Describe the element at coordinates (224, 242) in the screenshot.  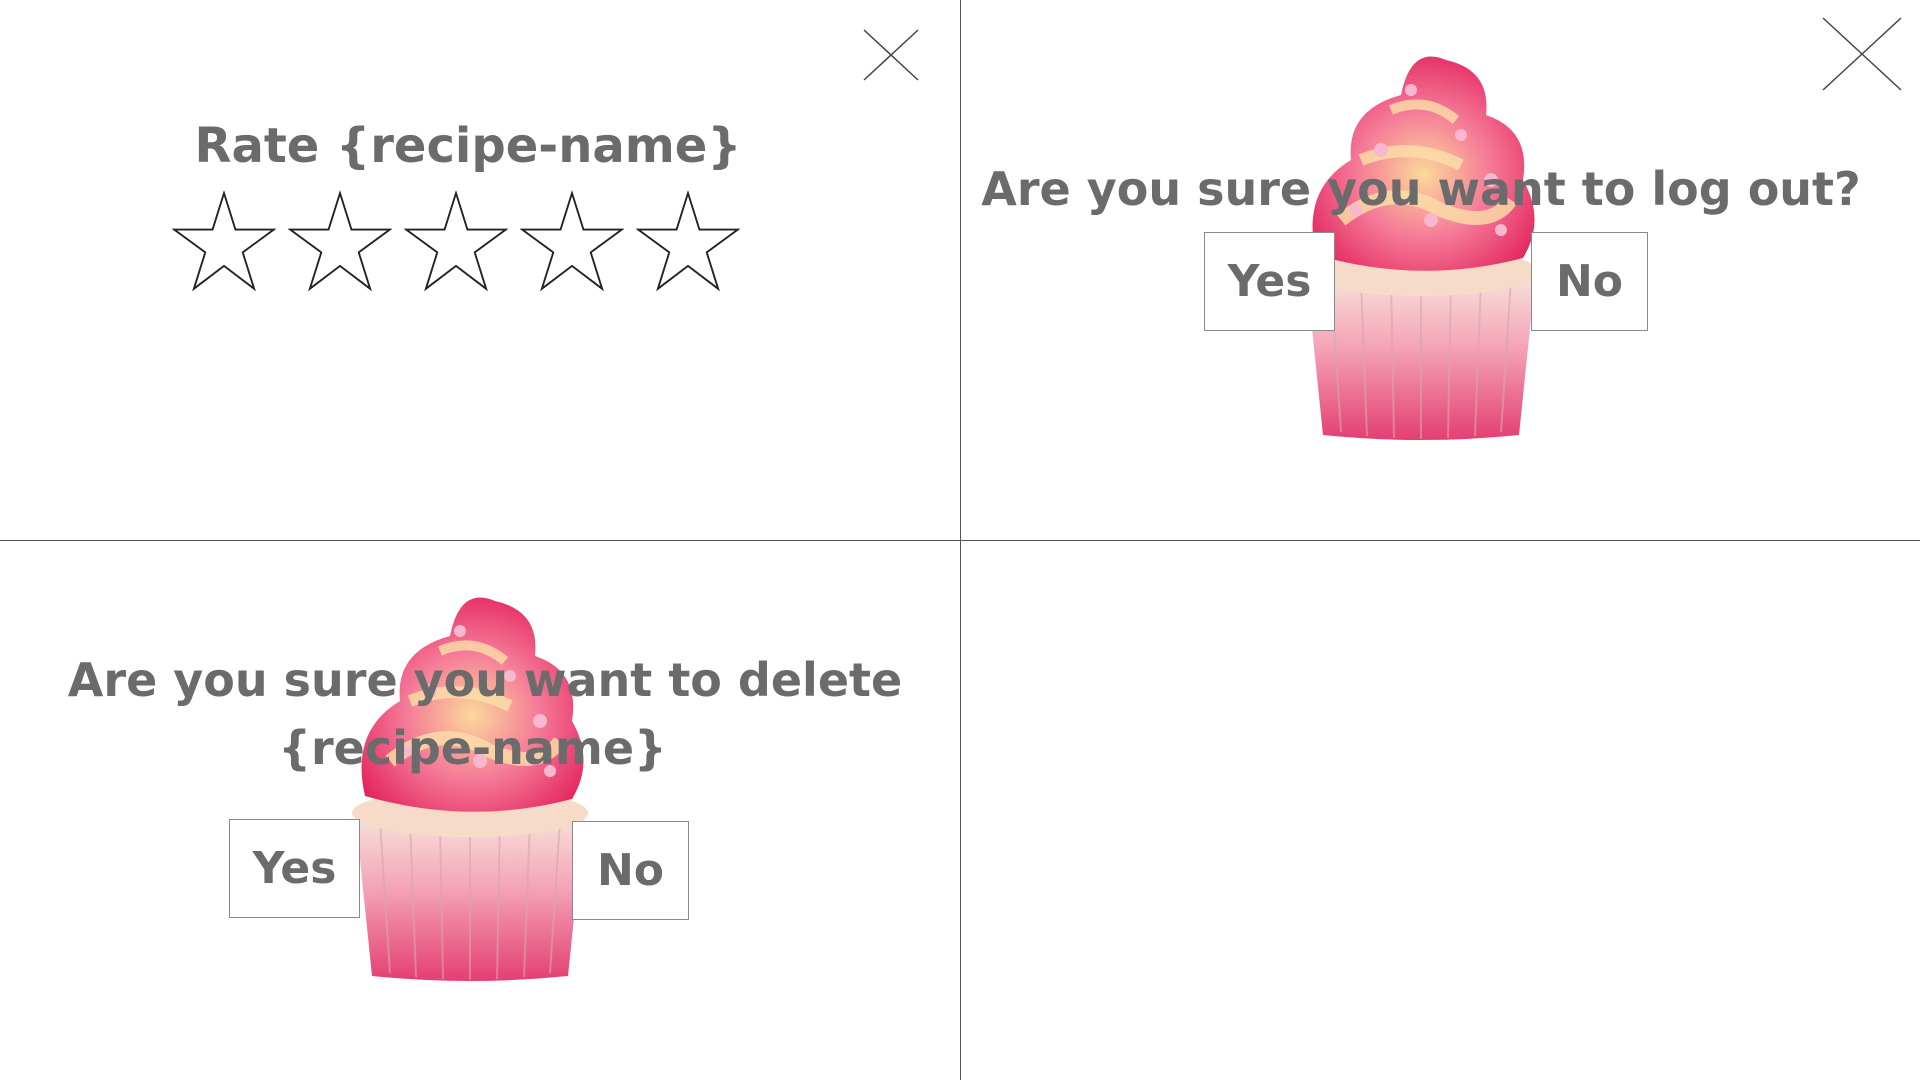
I see `star-1-icon` at that location.